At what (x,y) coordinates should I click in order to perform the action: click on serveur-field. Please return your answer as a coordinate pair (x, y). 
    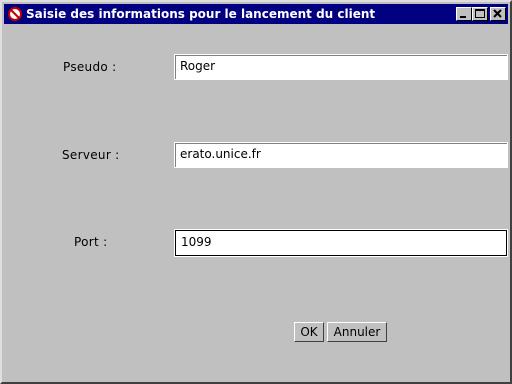
    Looking at the image, I should click on (341, 155).